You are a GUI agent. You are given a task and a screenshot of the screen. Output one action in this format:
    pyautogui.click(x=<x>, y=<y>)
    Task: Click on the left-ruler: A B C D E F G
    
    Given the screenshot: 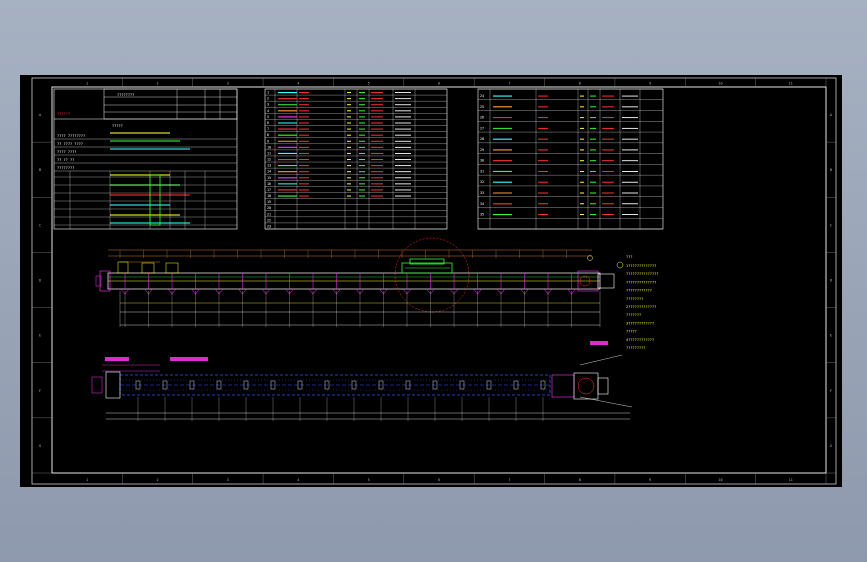 What is the action you would take?
    pyautogui.click(x=42, y=293)
    